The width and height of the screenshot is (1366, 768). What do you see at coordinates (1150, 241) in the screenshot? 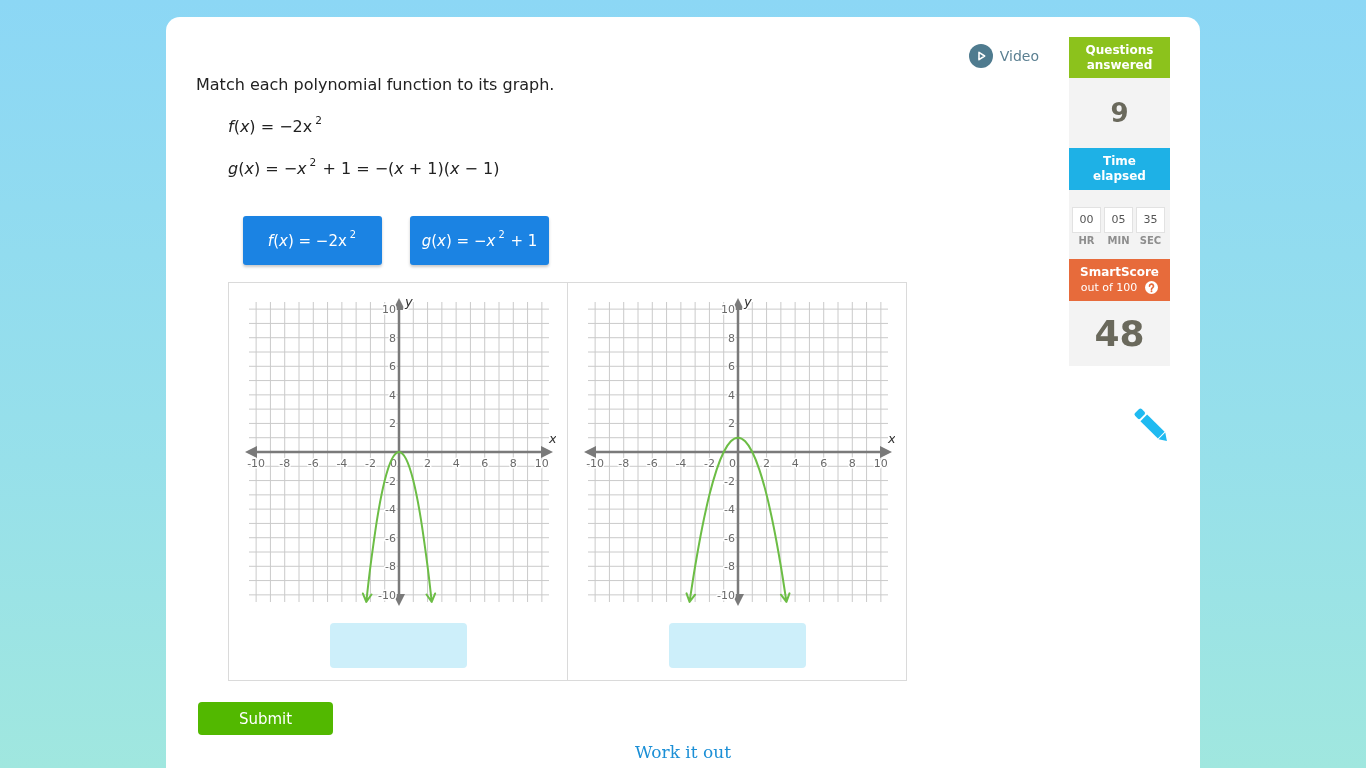
I see `timer-unit-label: SEC` at bounding box center [1150, 241].